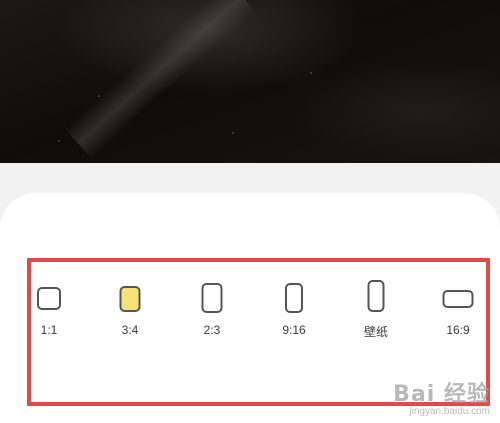 The height and width of the screenshot is (423, 500). Describe the element at coordinates (458, 299) in the screenshot. I see `landscape-16-9-ratio-icon` at that location.